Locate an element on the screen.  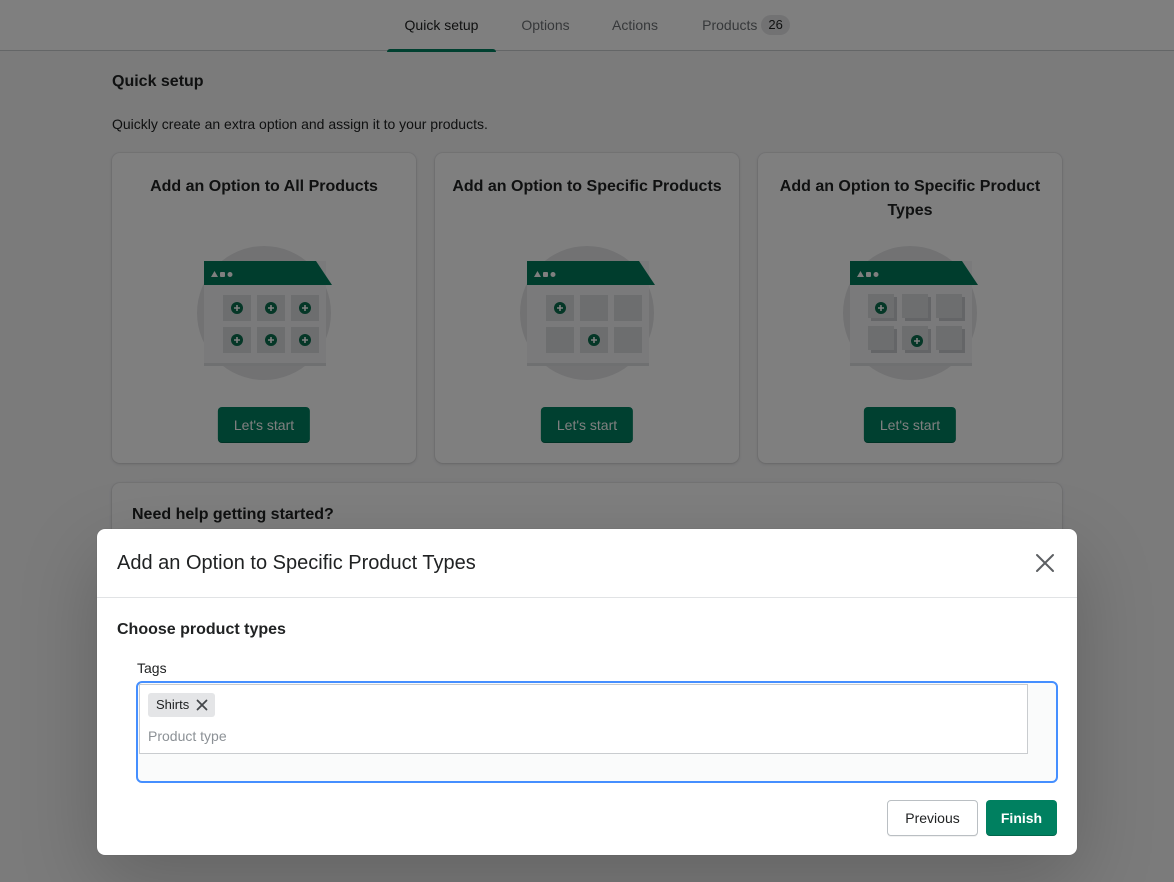
finish-button: Finish is located at coordinates (1021, 818).